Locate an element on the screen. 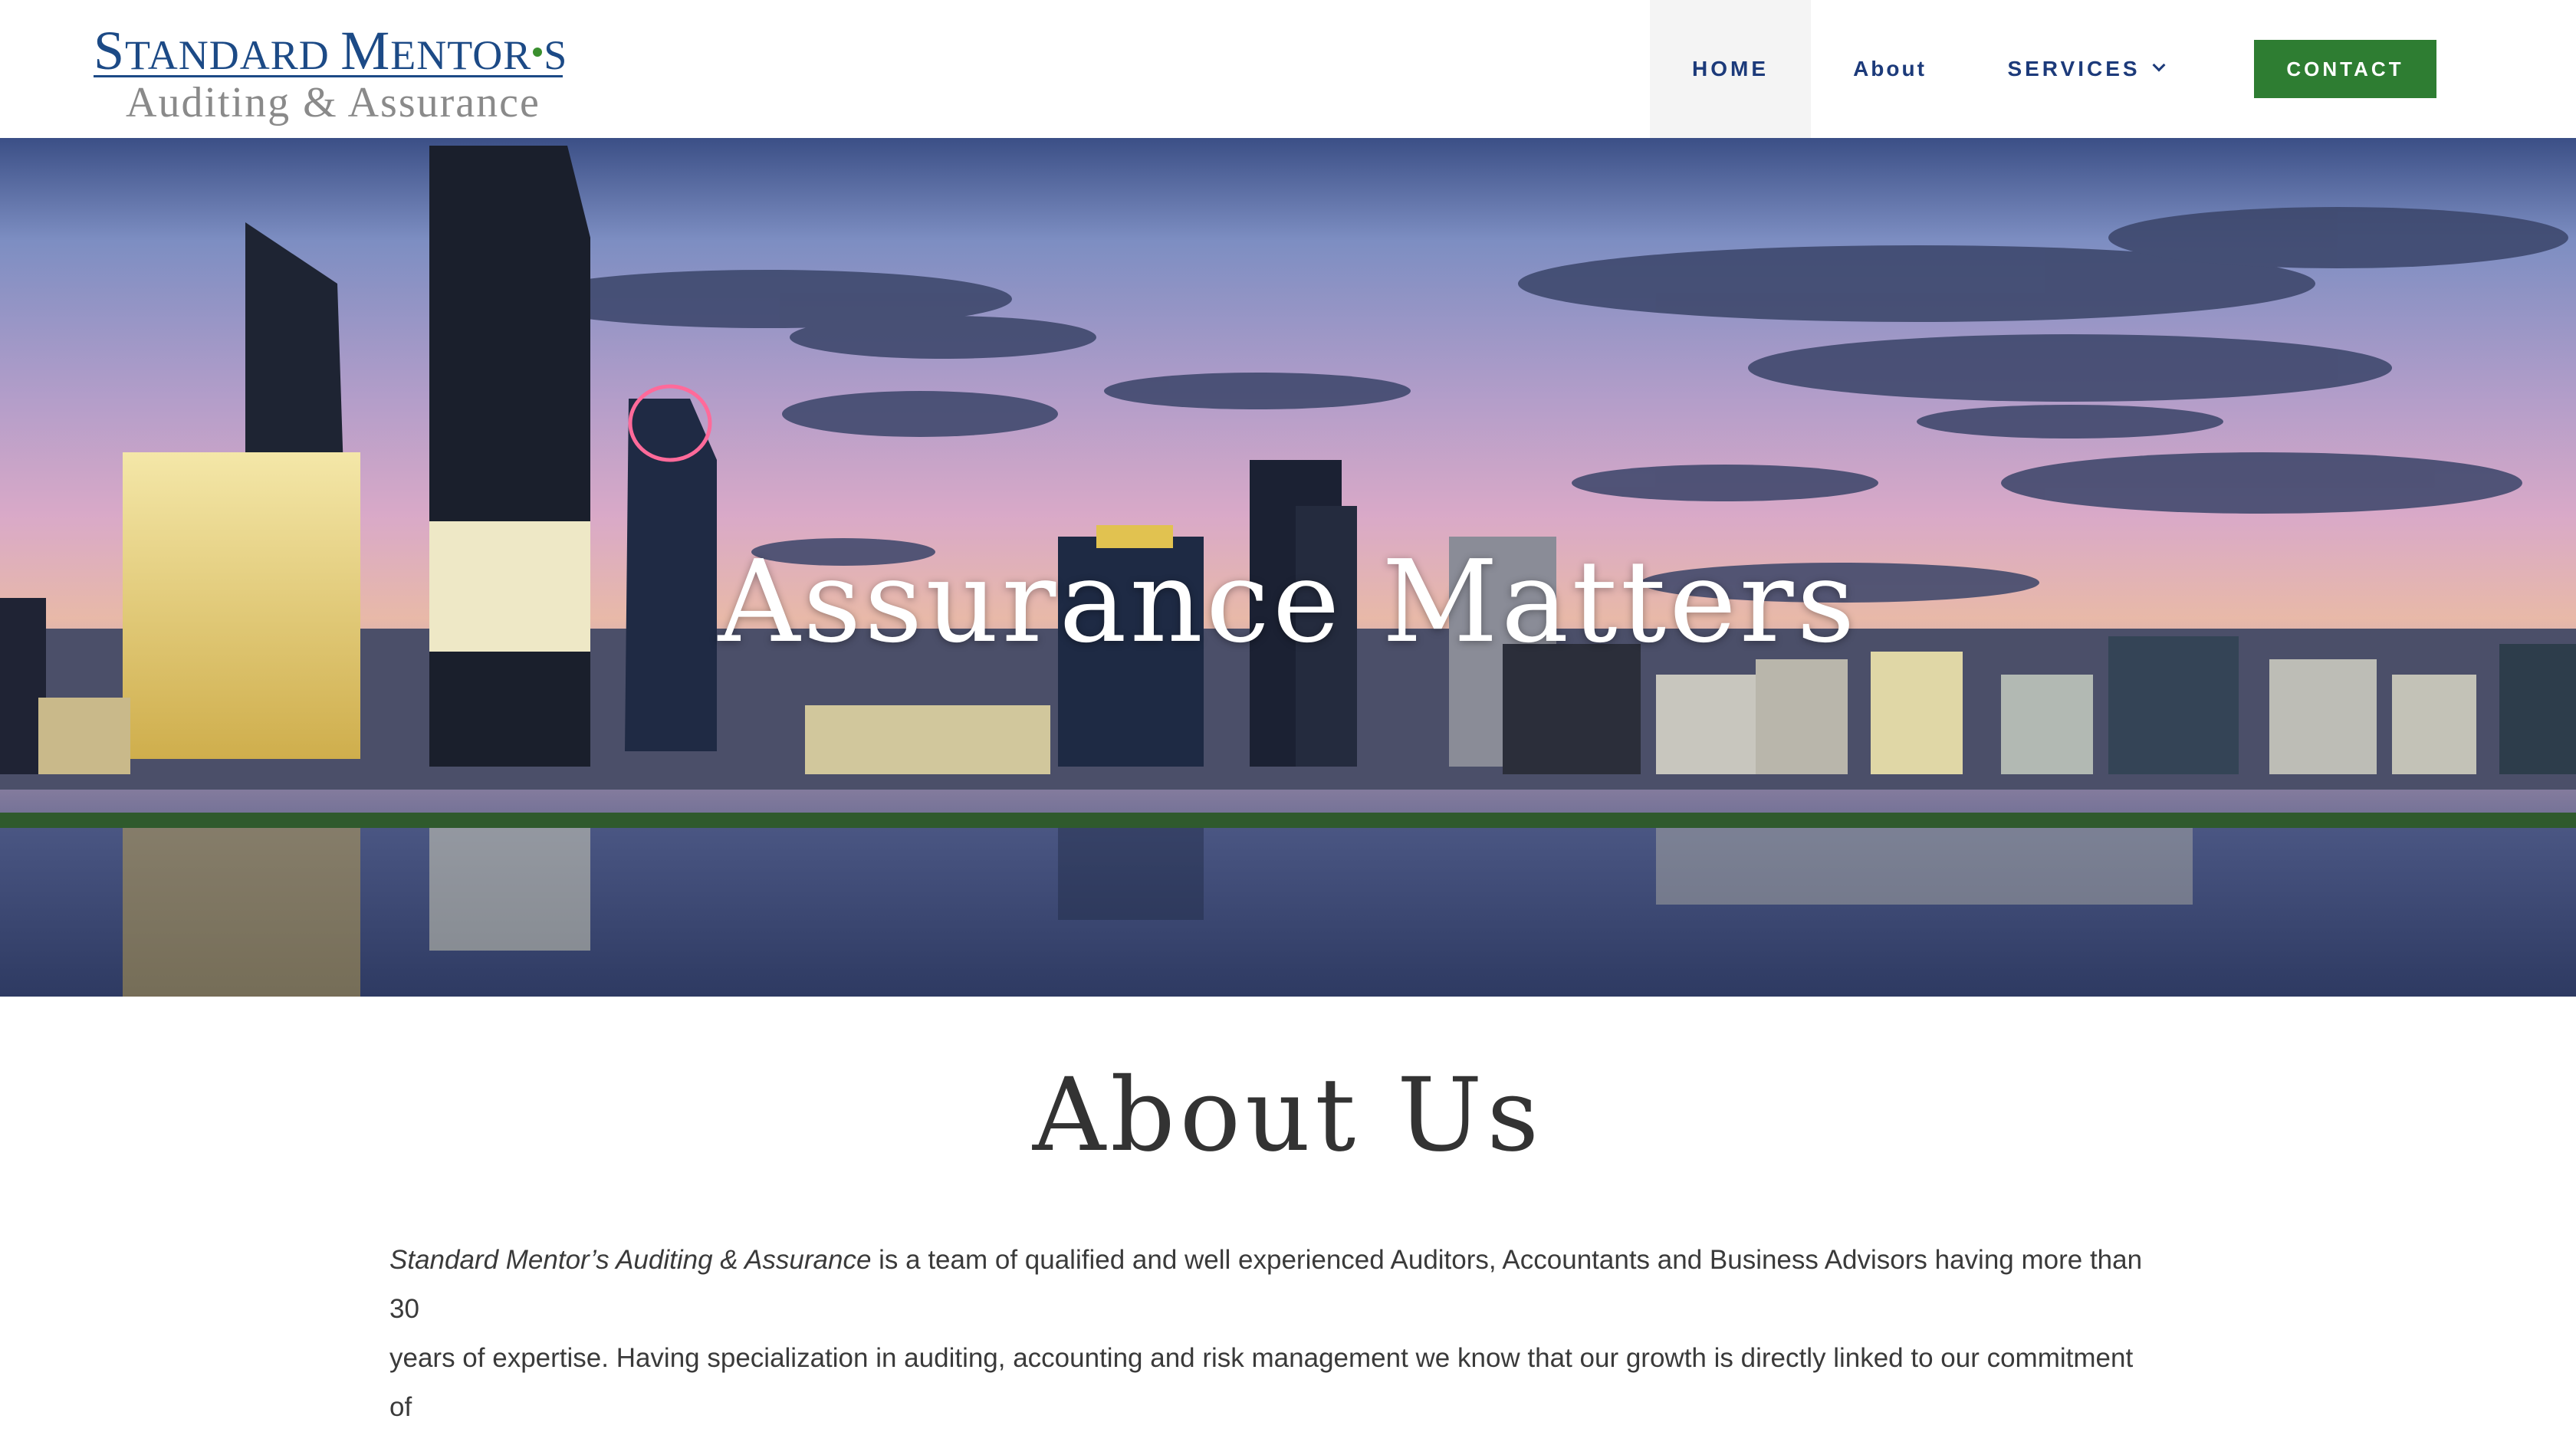 The width and height of the screenshot is (2576, 1432). nav-home: HOME is located at coordinates (1731, 69).